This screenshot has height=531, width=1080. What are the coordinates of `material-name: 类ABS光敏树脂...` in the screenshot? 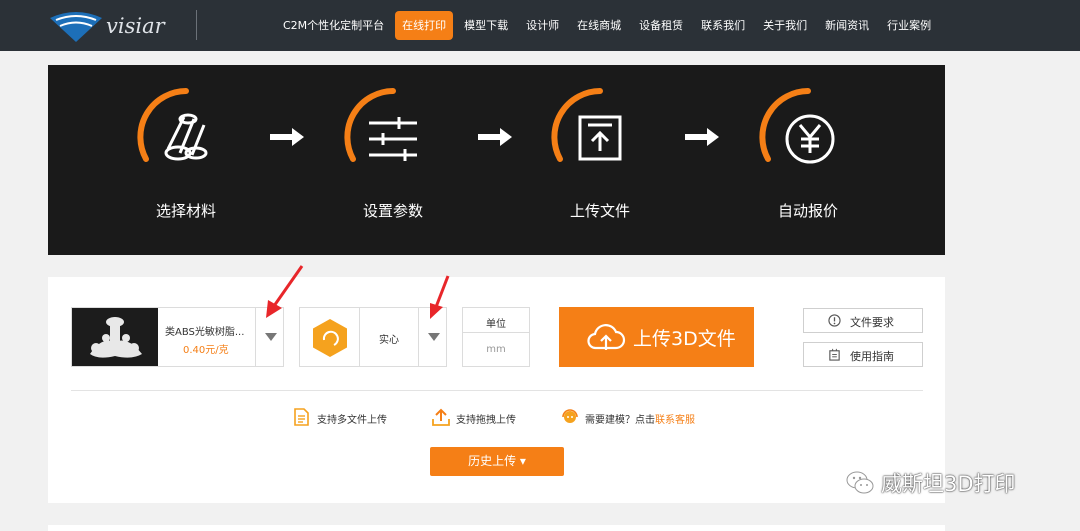 It's located at (205, 332).